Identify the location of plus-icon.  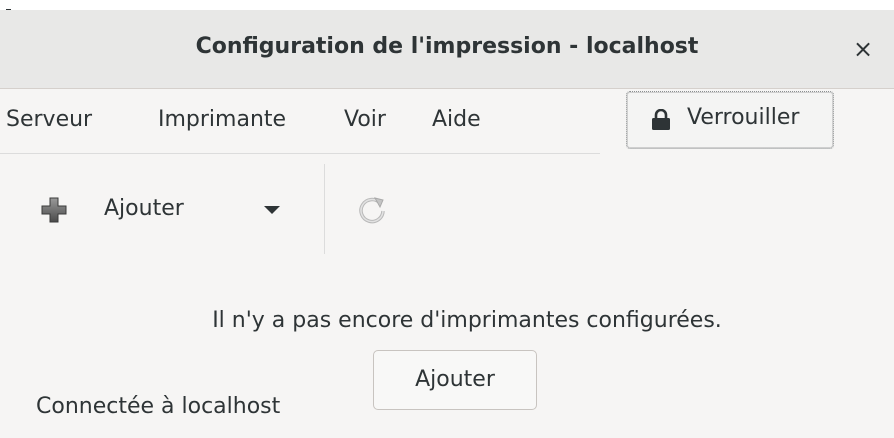
(54, 210).